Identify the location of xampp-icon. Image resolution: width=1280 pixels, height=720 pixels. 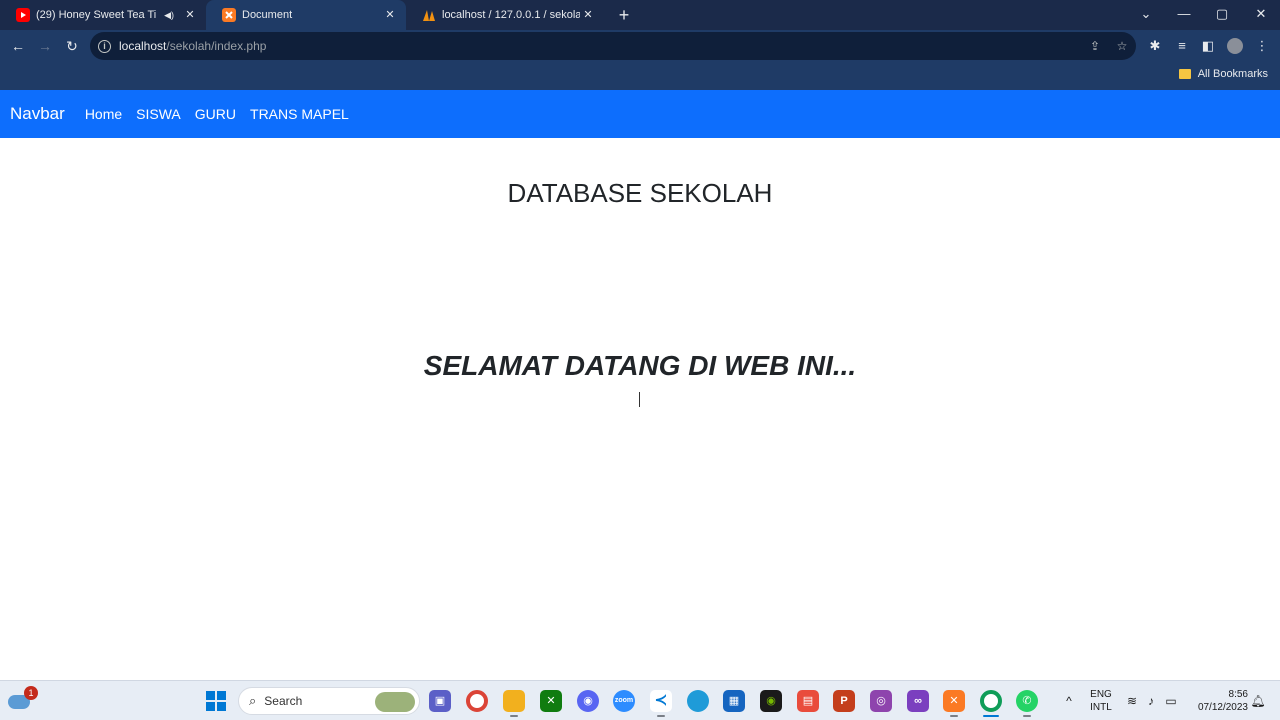
(229, 15).